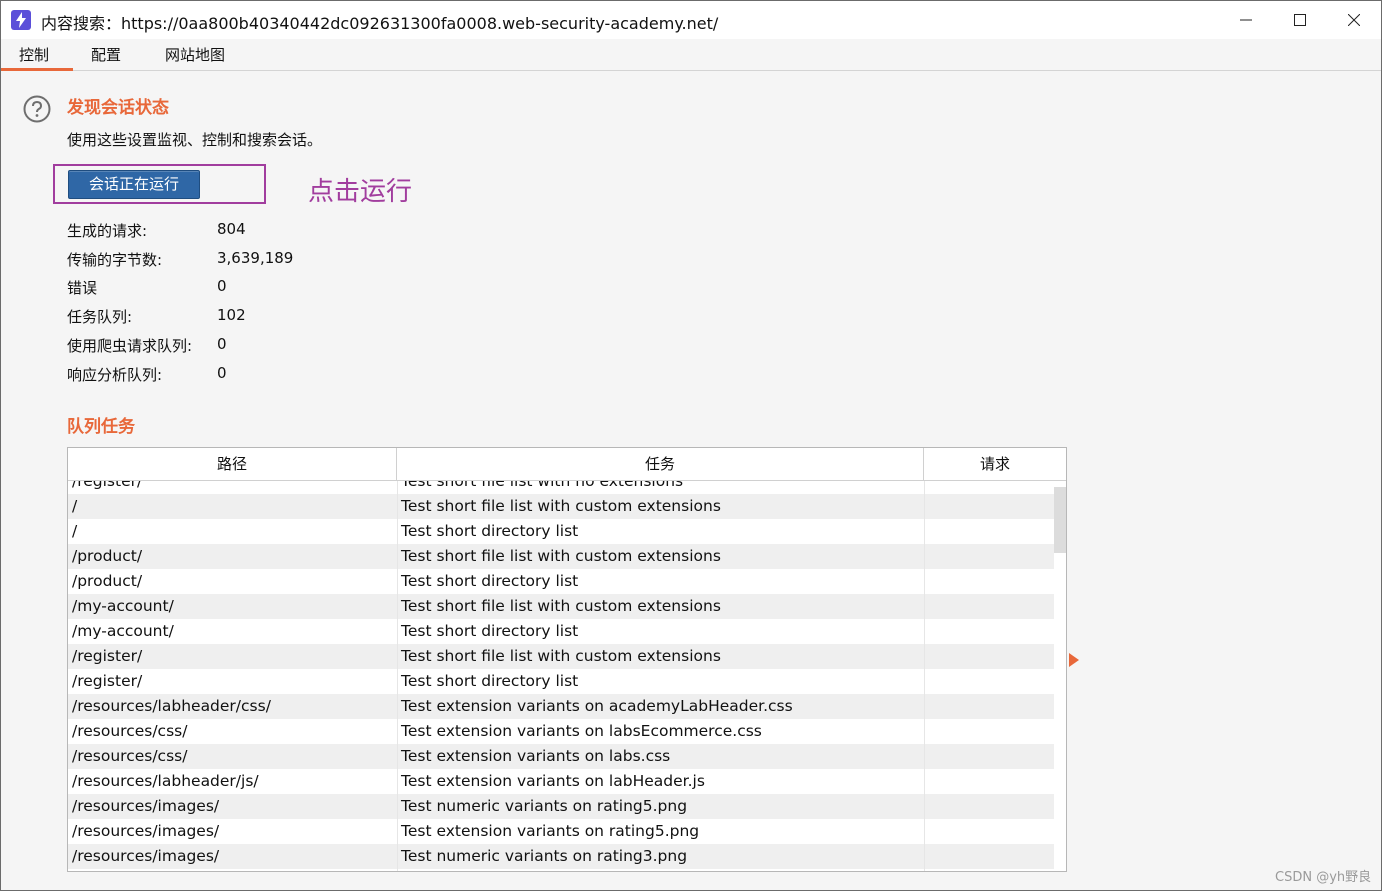 The image size is (1382, 891). What do you see at coordinates (37, 109) in the screenshot?
I see `help-icon` at bounding box center [37, 109].